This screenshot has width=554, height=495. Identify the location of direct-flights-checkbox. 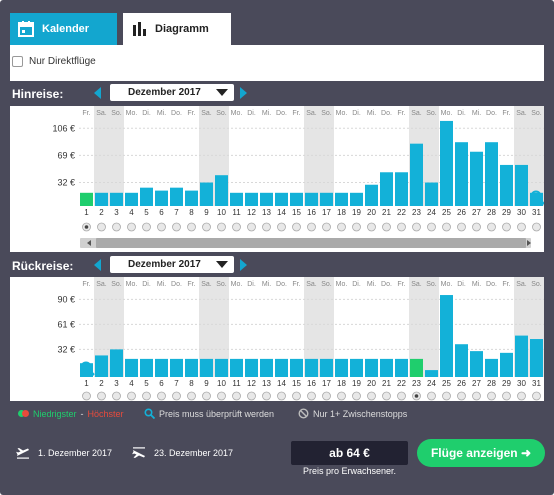
(17, 61).